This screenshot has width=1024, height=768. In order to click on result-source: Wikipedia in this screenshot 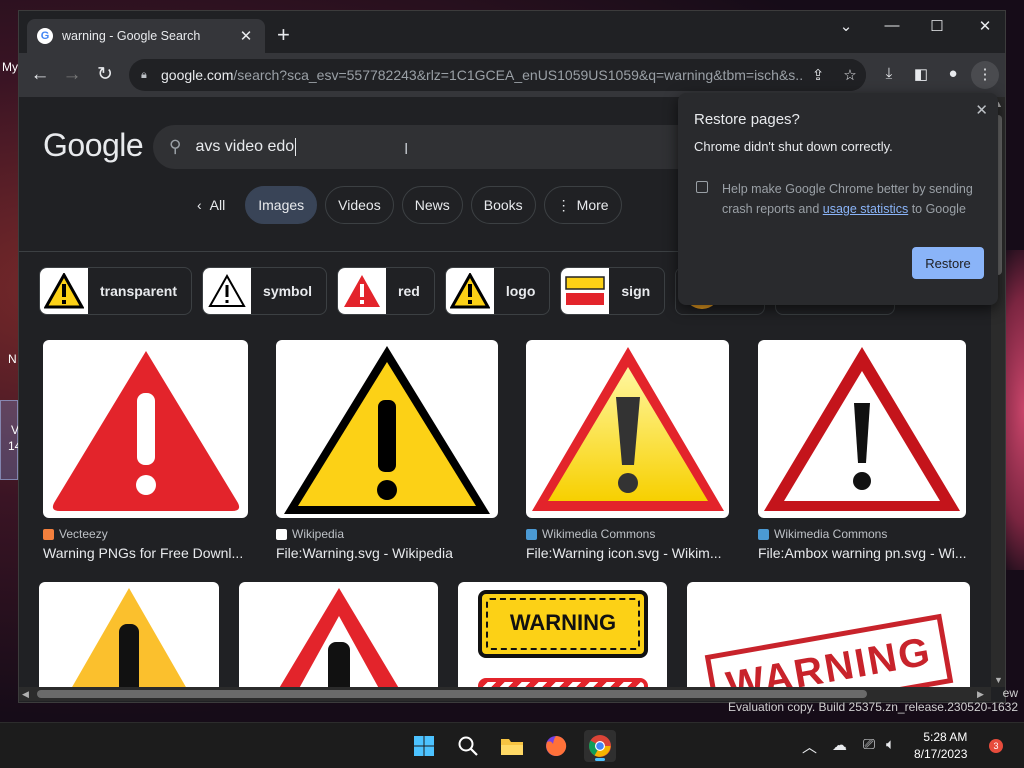, I will do `click(310, 534)`.